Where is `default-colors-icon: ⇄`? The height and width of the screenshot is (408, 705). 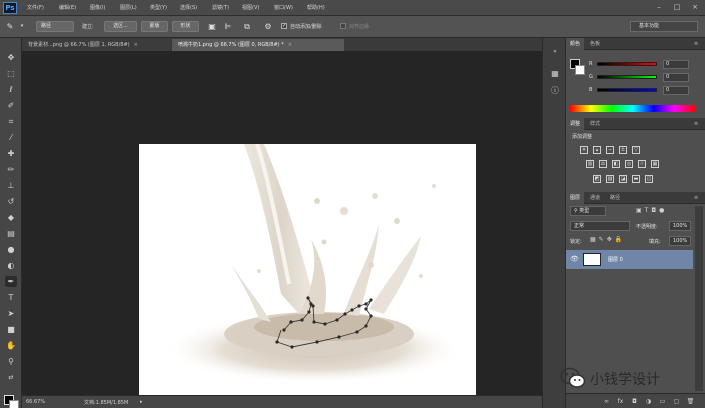
default-colors-icon: ⇄ is located at coordinates (11, 377).